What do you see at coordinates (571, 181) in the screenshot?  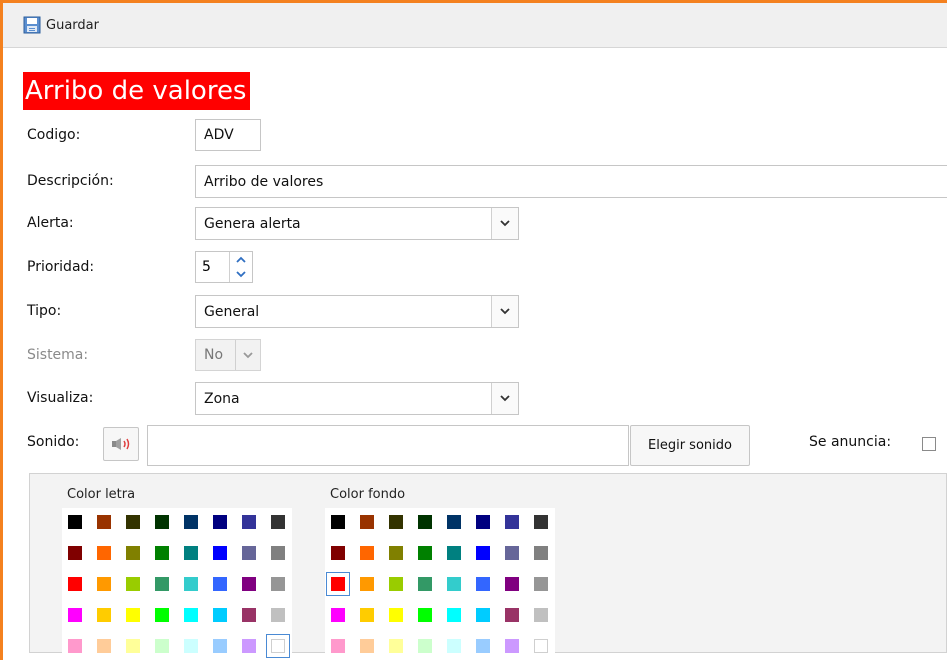 I see `descripcion-field: Arribo de valores` at bounding box center [571, 181].